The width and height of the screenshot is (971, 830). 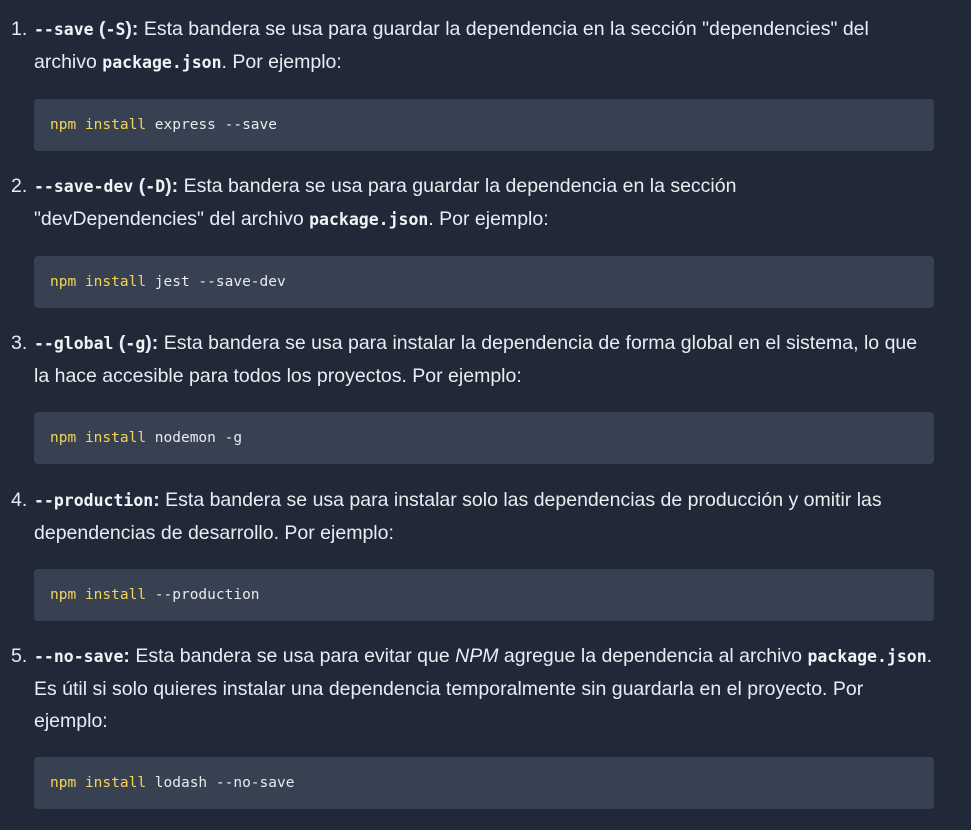 What do you see at coordinates (198, 438) in the screenshot?
I see `code-args: nodemon -g` at bounding box center [198, 438].